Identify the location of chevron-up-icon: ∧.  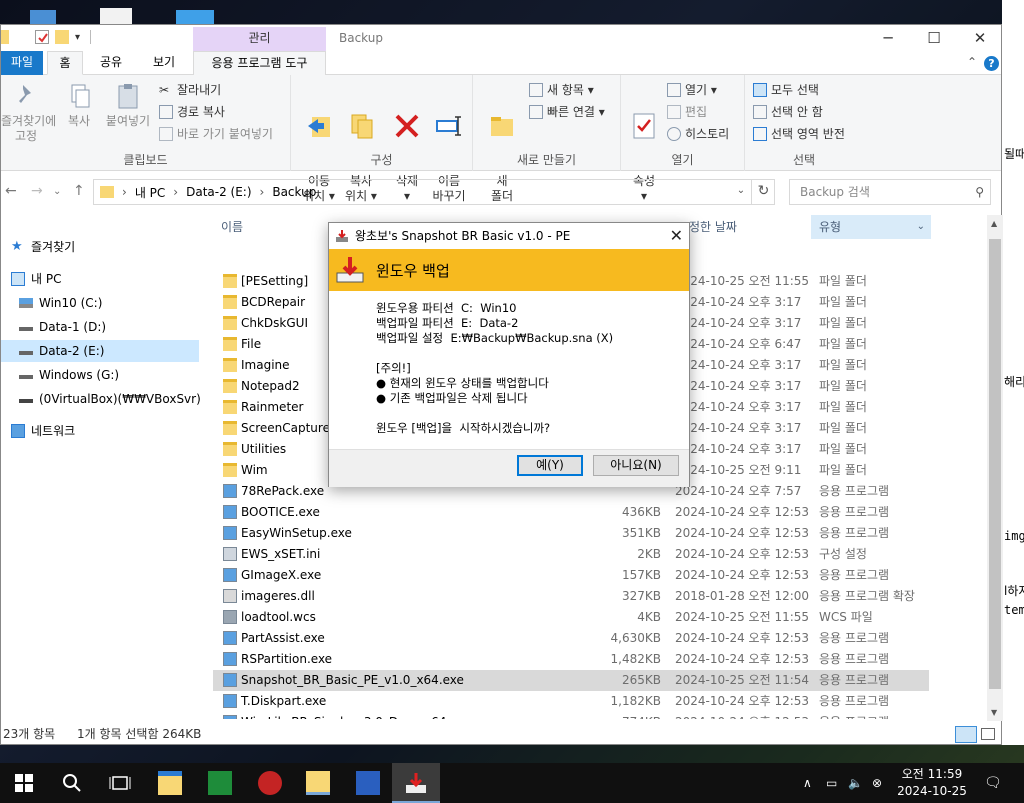
(807, 783).